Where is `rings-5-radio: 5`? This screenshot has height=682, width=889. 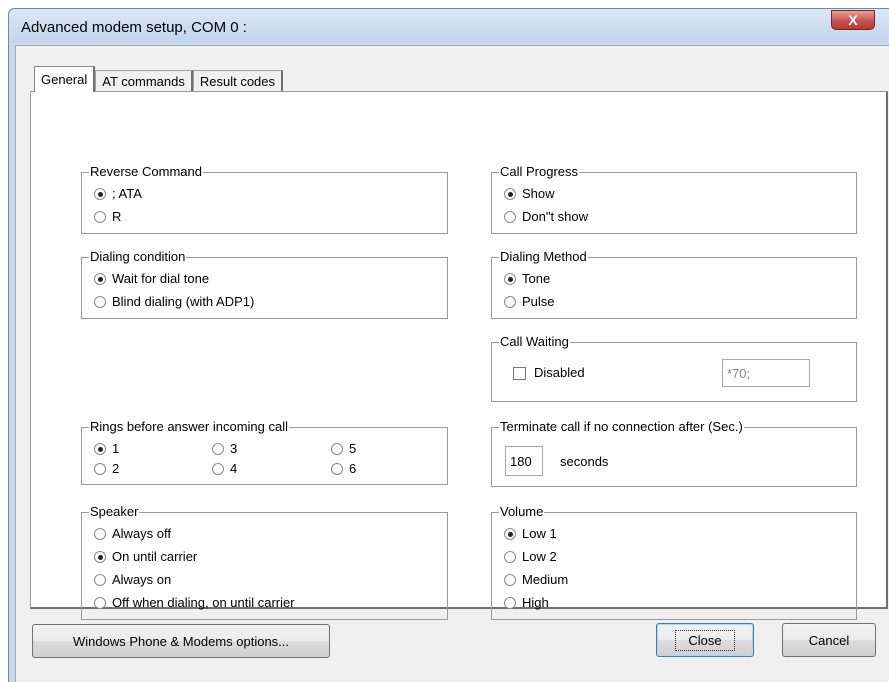 rings-5-radio: 5 is located at coordinates (343, 449).